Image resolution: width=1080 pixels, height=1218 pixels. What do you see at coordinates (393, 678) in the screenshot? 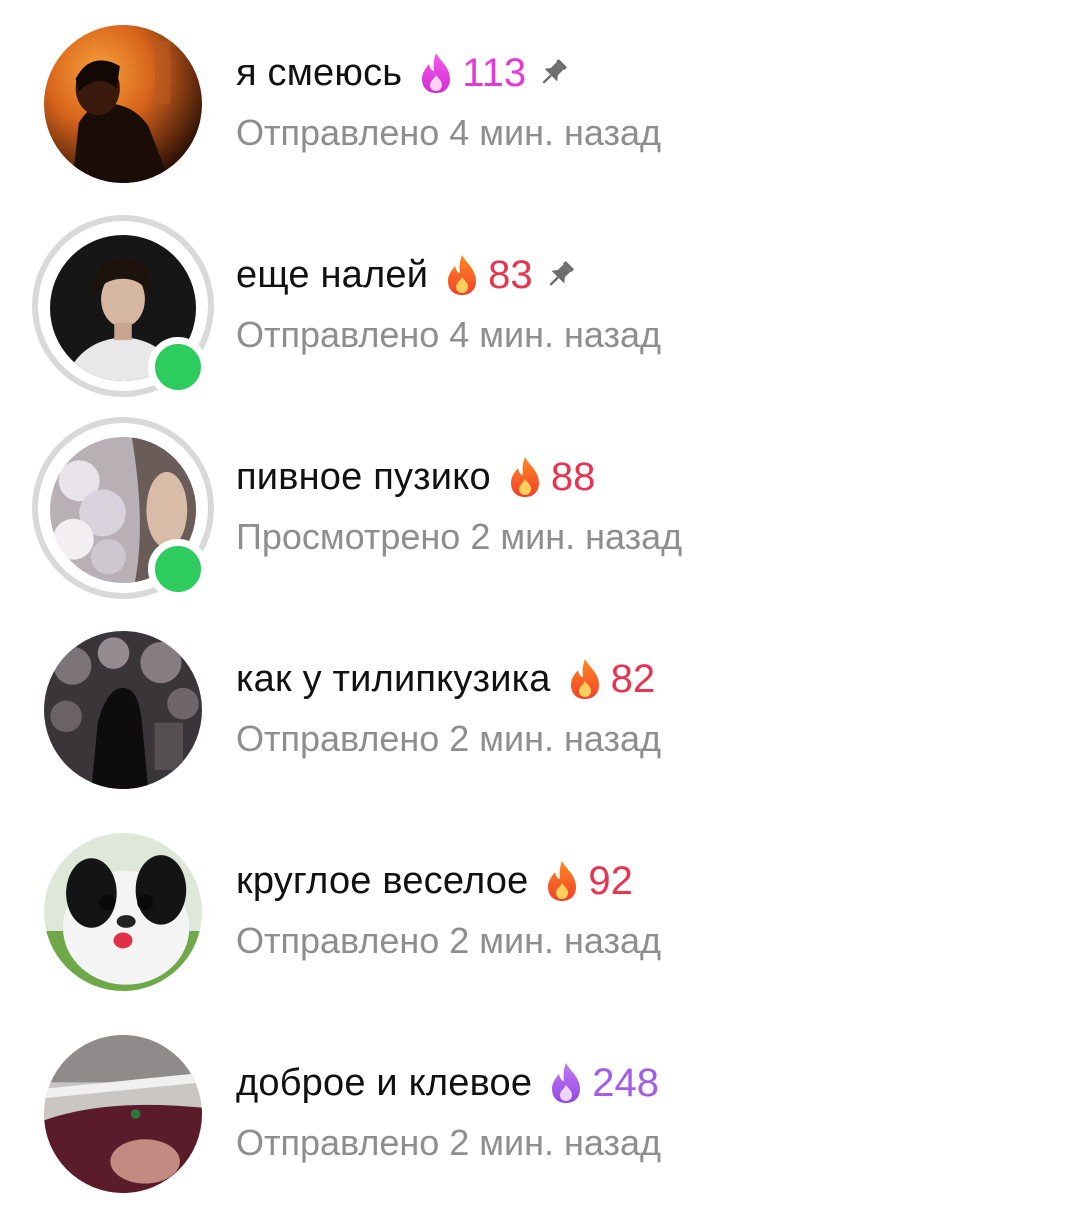
I see `chat-name: как у тилипкузика` at bounding box center [393, 678].